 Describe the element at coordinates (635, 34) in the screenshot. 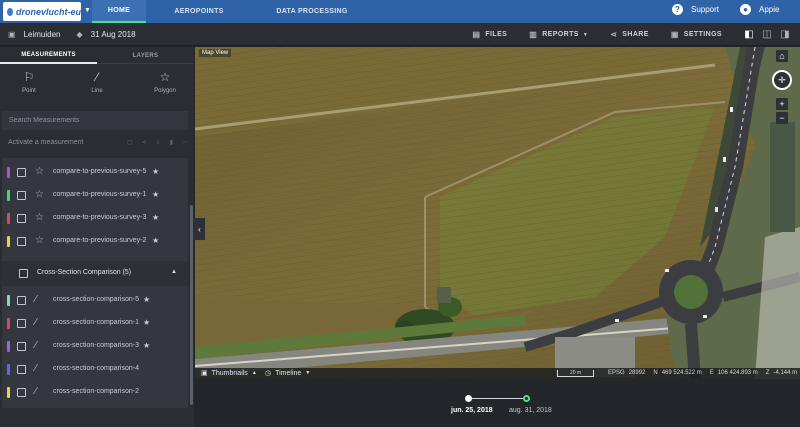

I see `share-label: SHARE` at that location.